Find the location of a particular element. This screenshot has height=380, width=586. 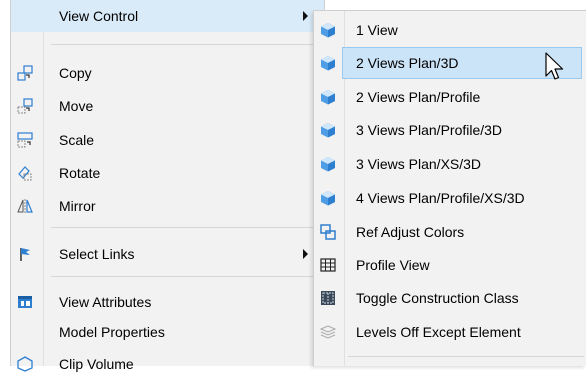

submenu-item-3-views-plan-xs-3d: 3 Views Plan/XS/3D is located at coordinates (450, 164).